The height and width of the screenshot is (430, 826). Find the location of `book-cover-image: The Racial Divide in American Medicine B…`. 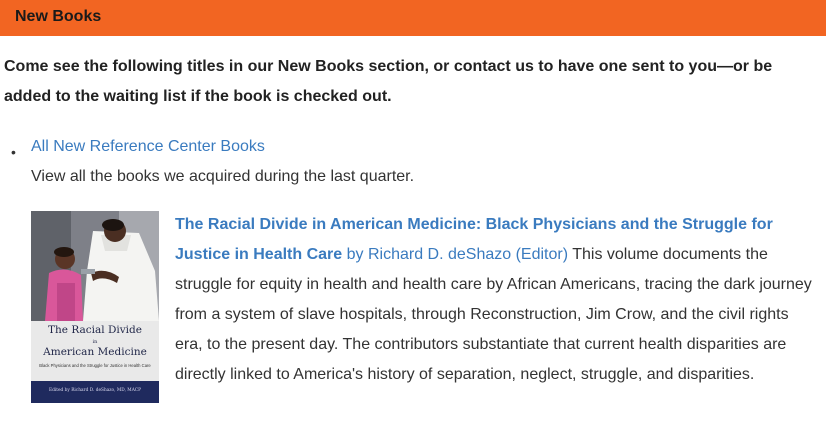

book-cover-image: The Racial Divide in American Medicine B… is located at coordinates (95, 307).